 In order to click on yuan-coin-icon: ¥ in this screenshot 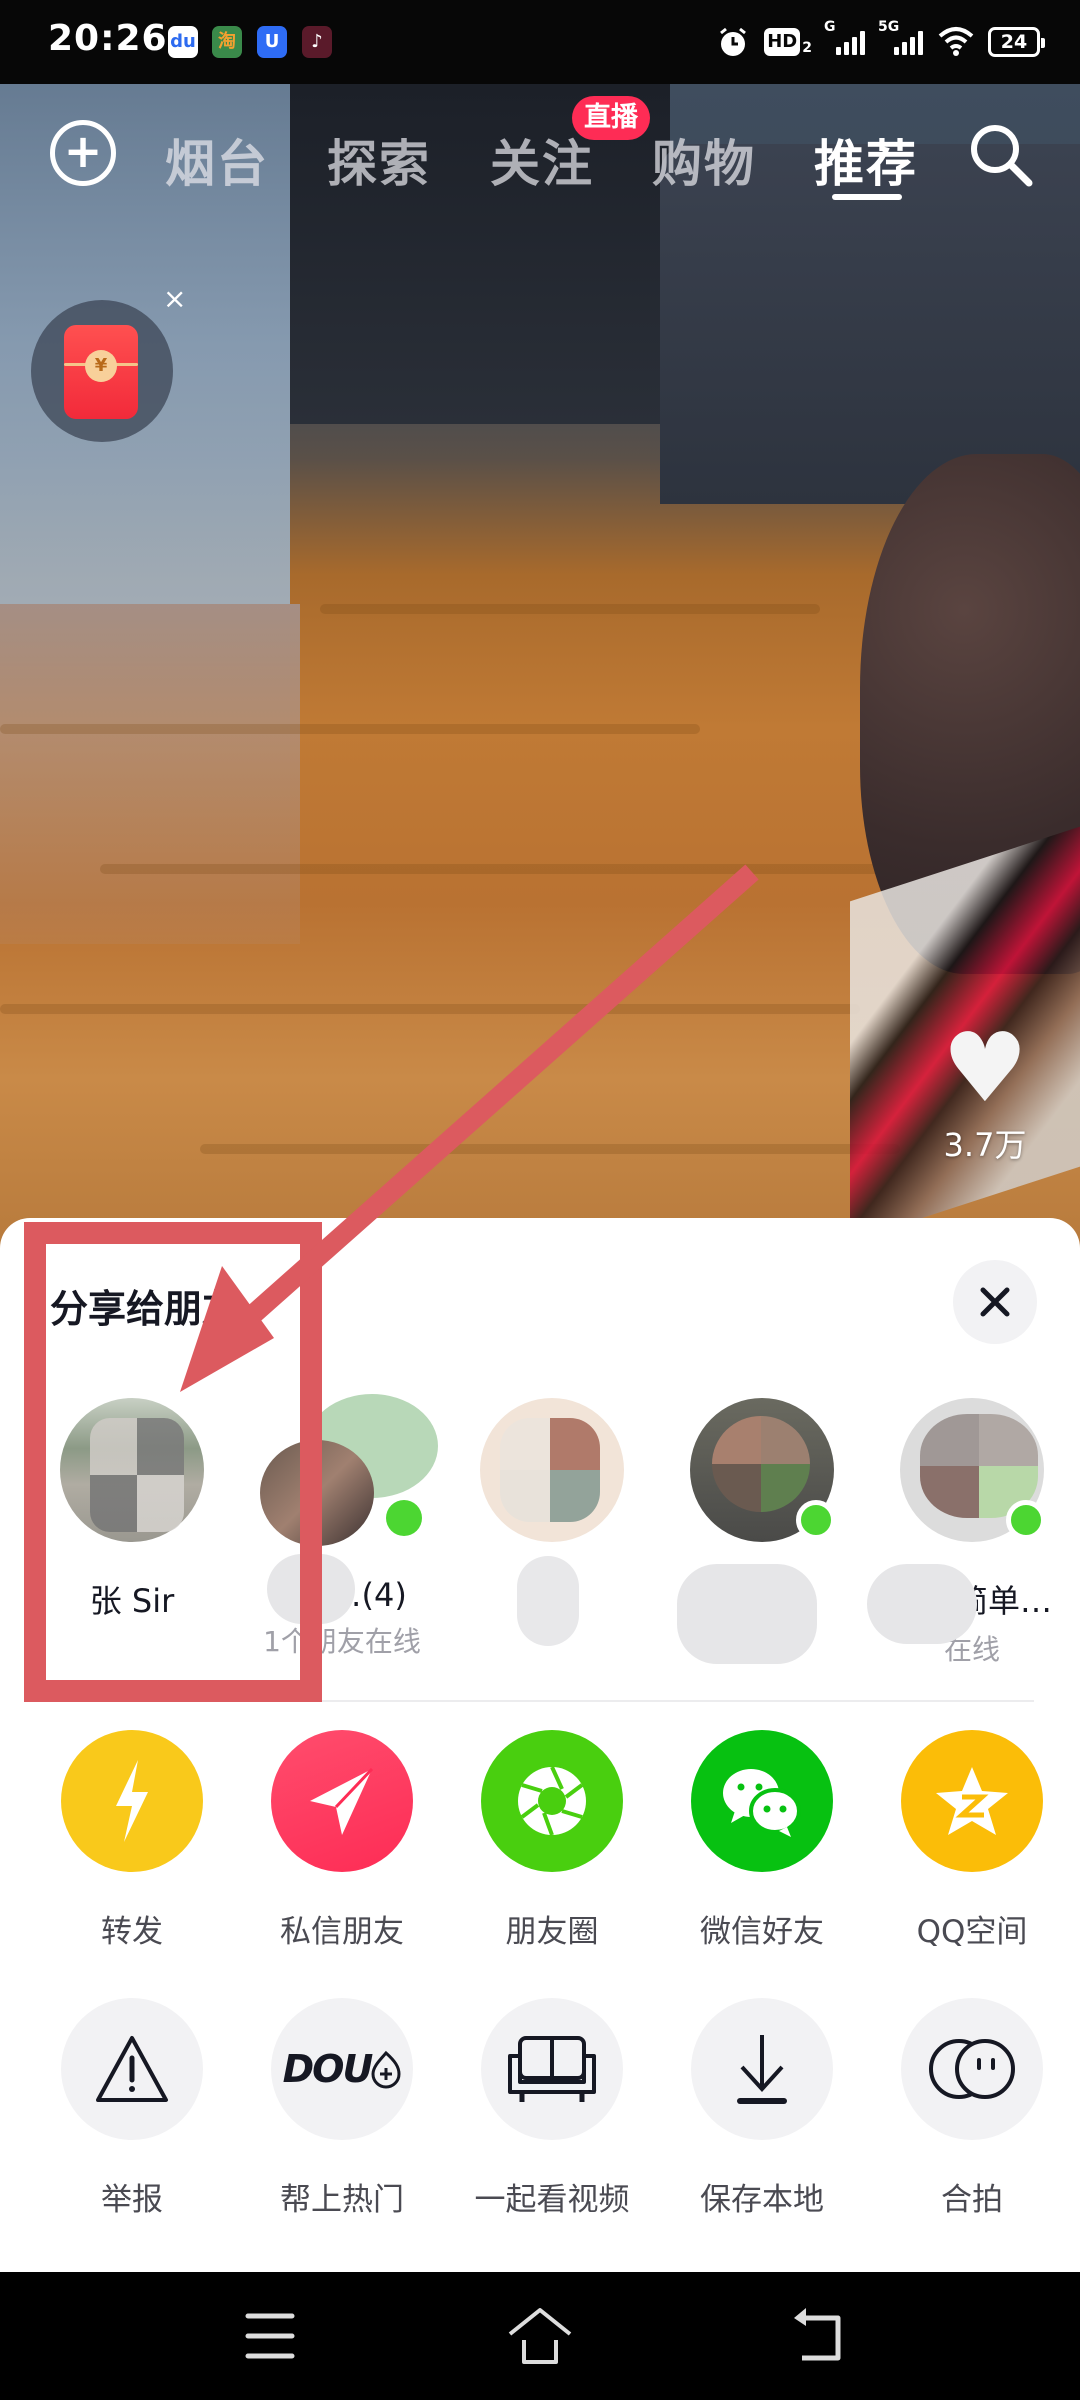, I will do `click(101, 366)`.